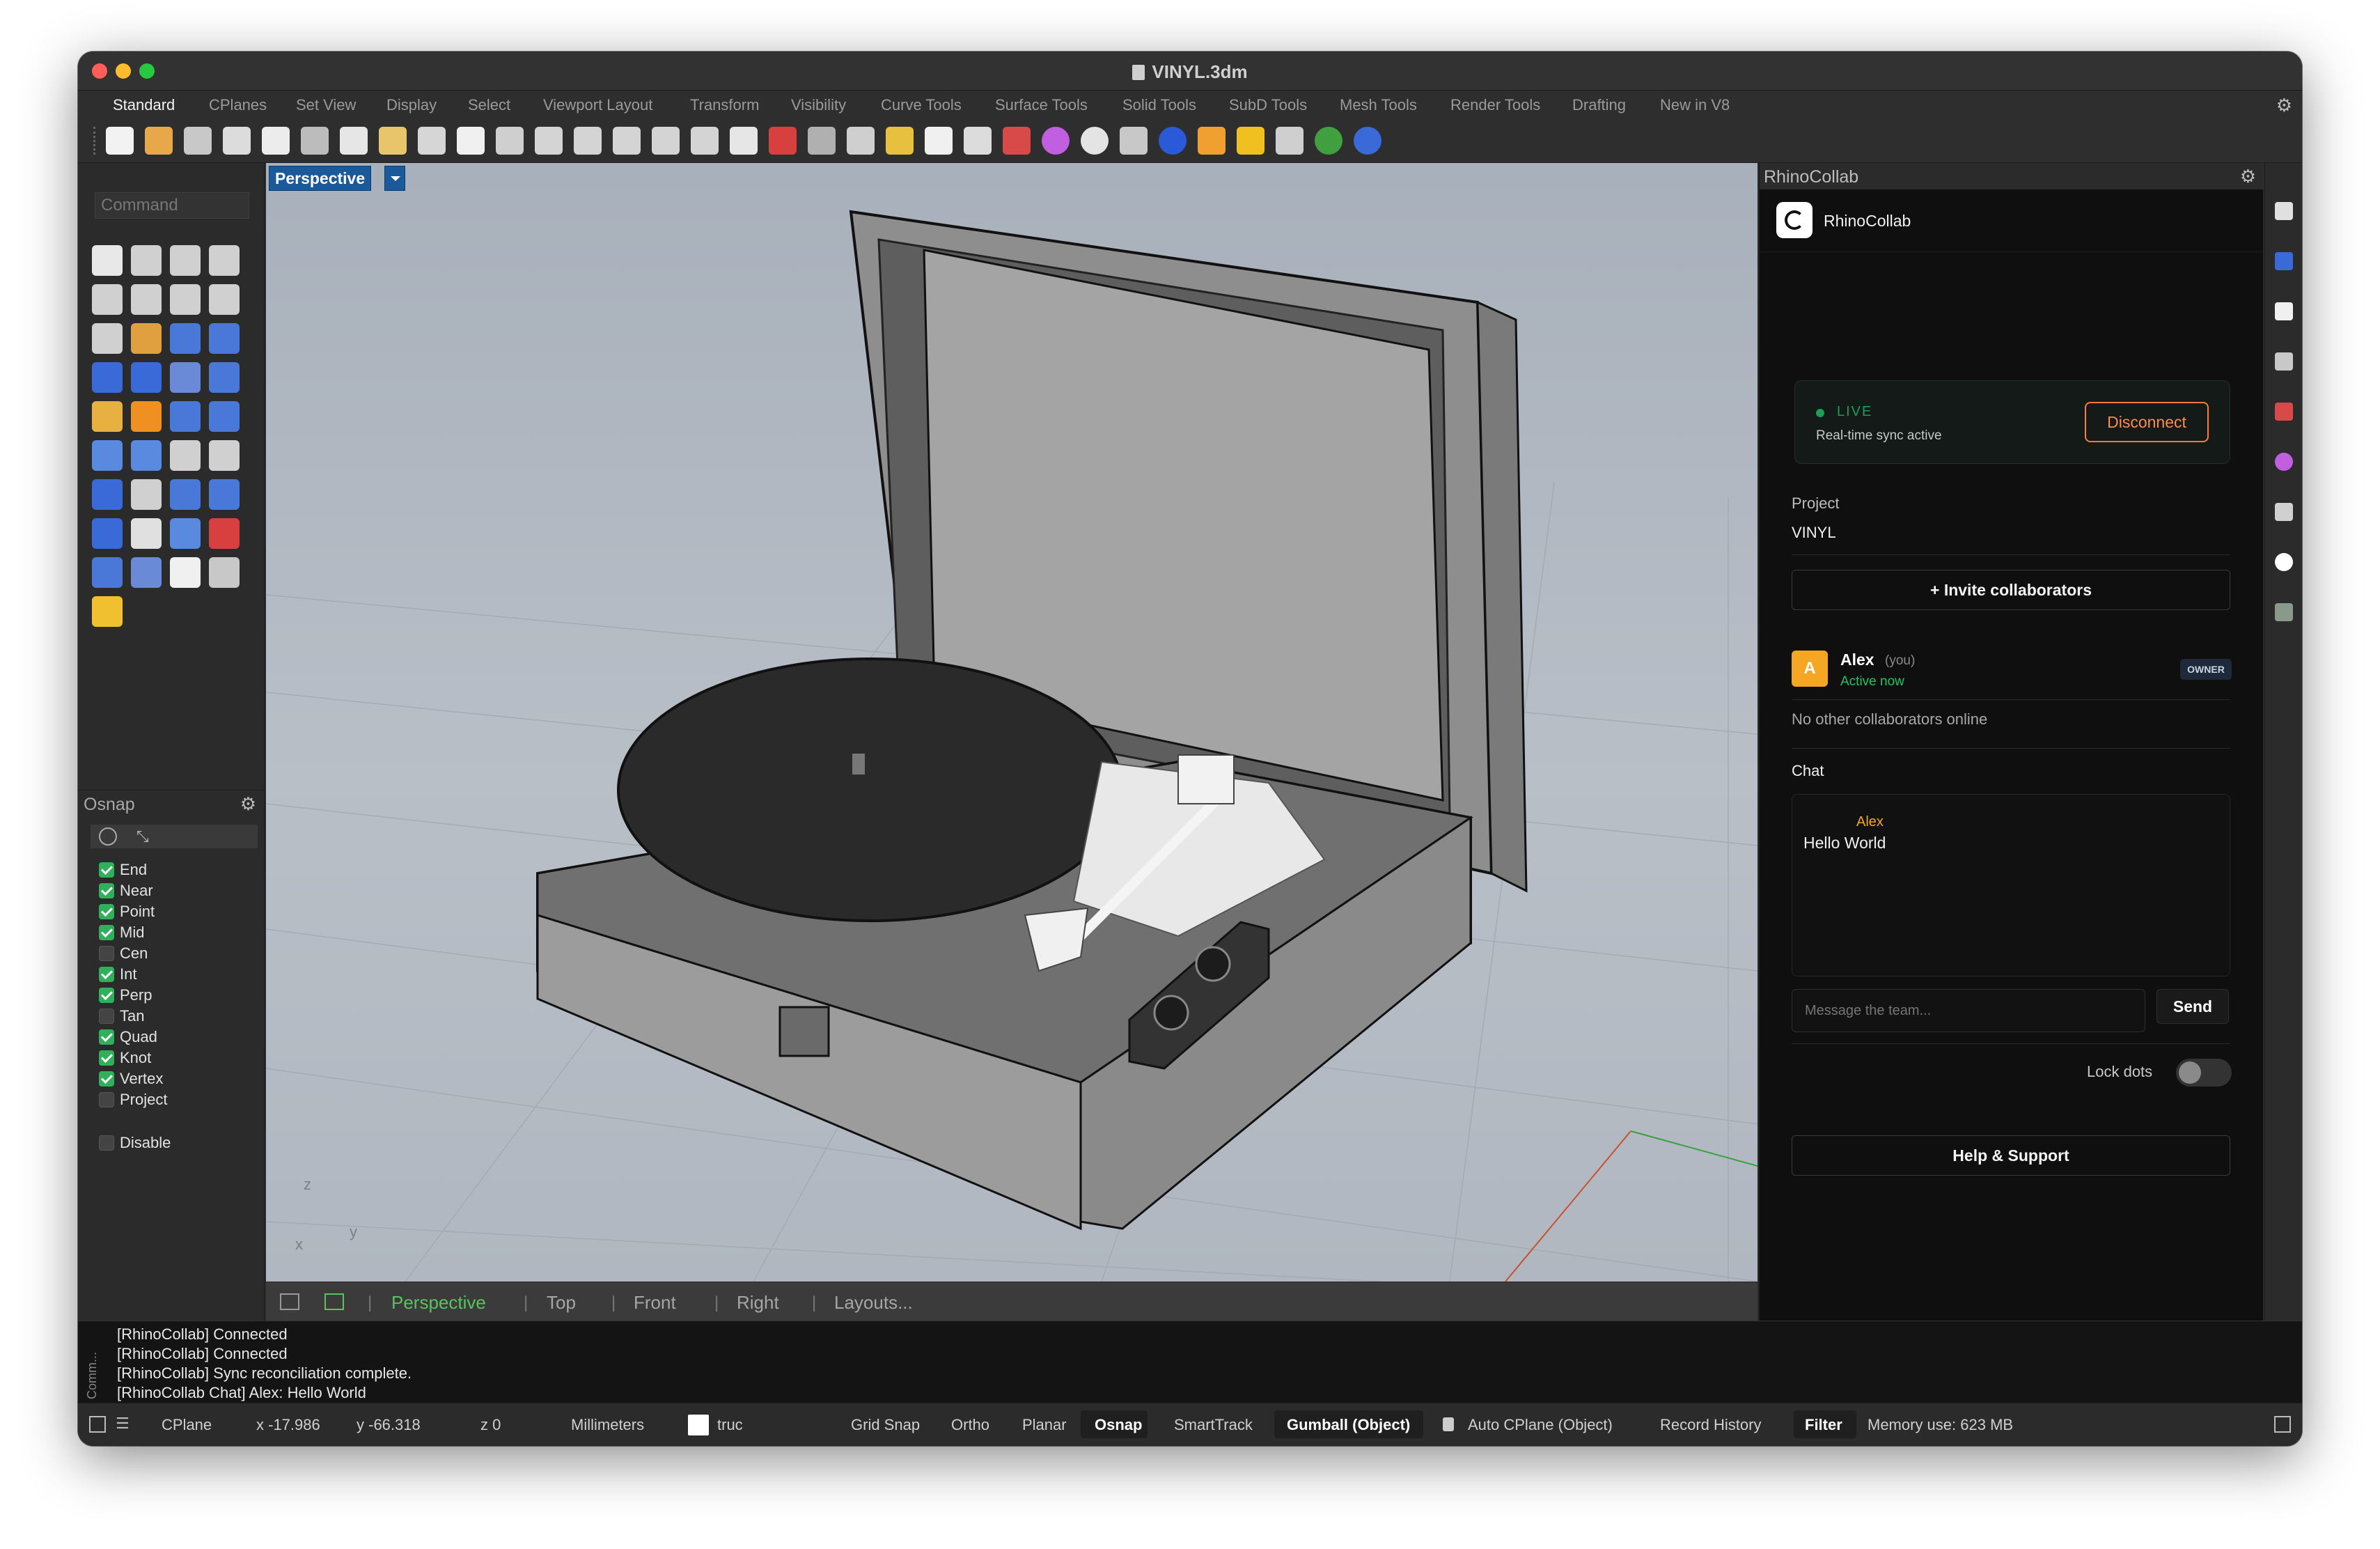 Image resolution: width=2380 pixels, height=1549 pixels. Describe the element at coordinates (185, 377) in the screenshot. I see `cylinder-icon` at that location.